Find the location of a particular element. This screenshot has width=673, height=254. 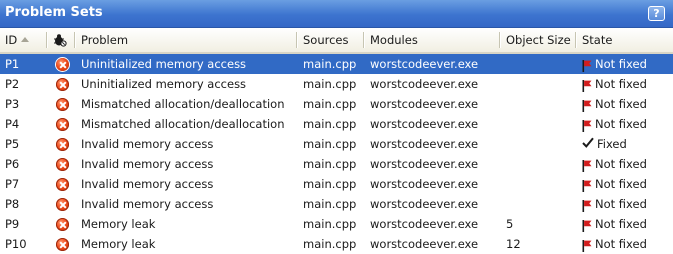

row-id: P9 is located at coordinates (12, 224).